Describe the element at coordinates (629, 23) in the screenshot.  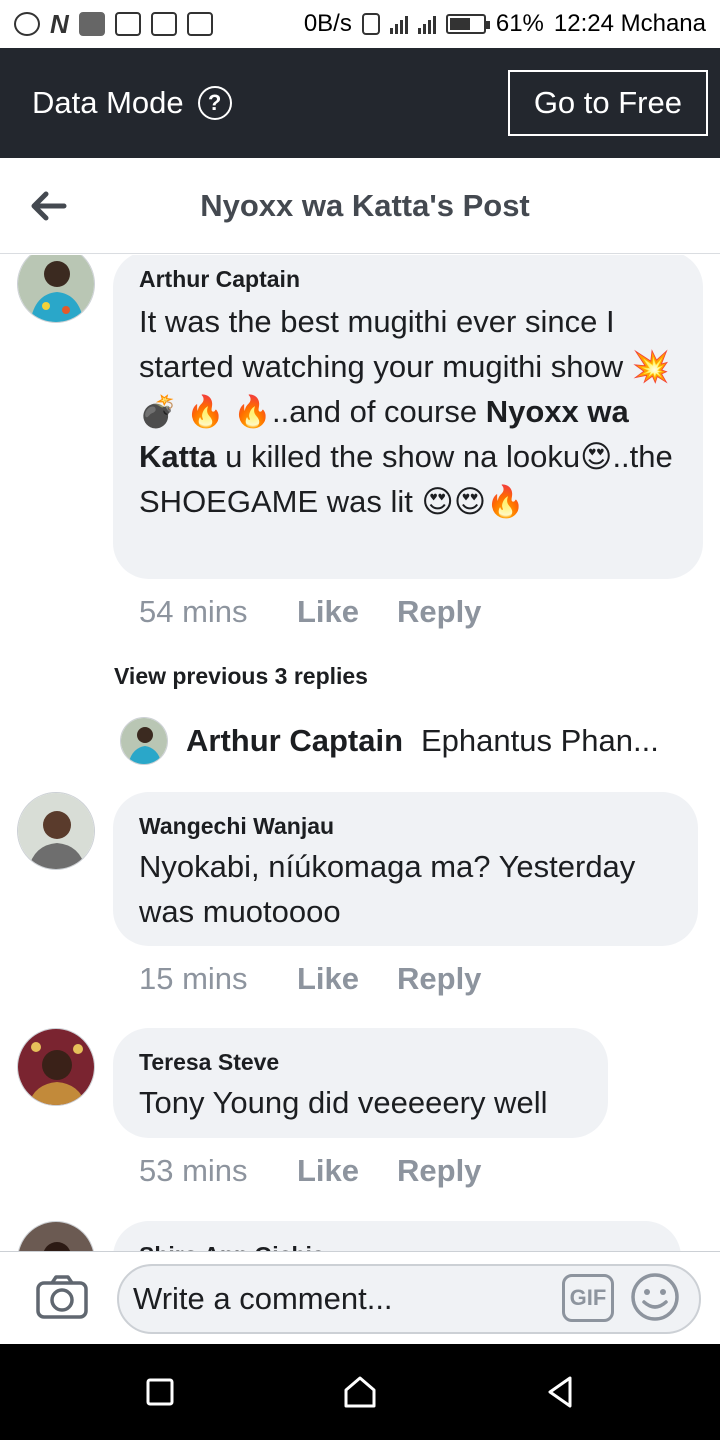
I see `clock: 12:24 Mchana` at that location.